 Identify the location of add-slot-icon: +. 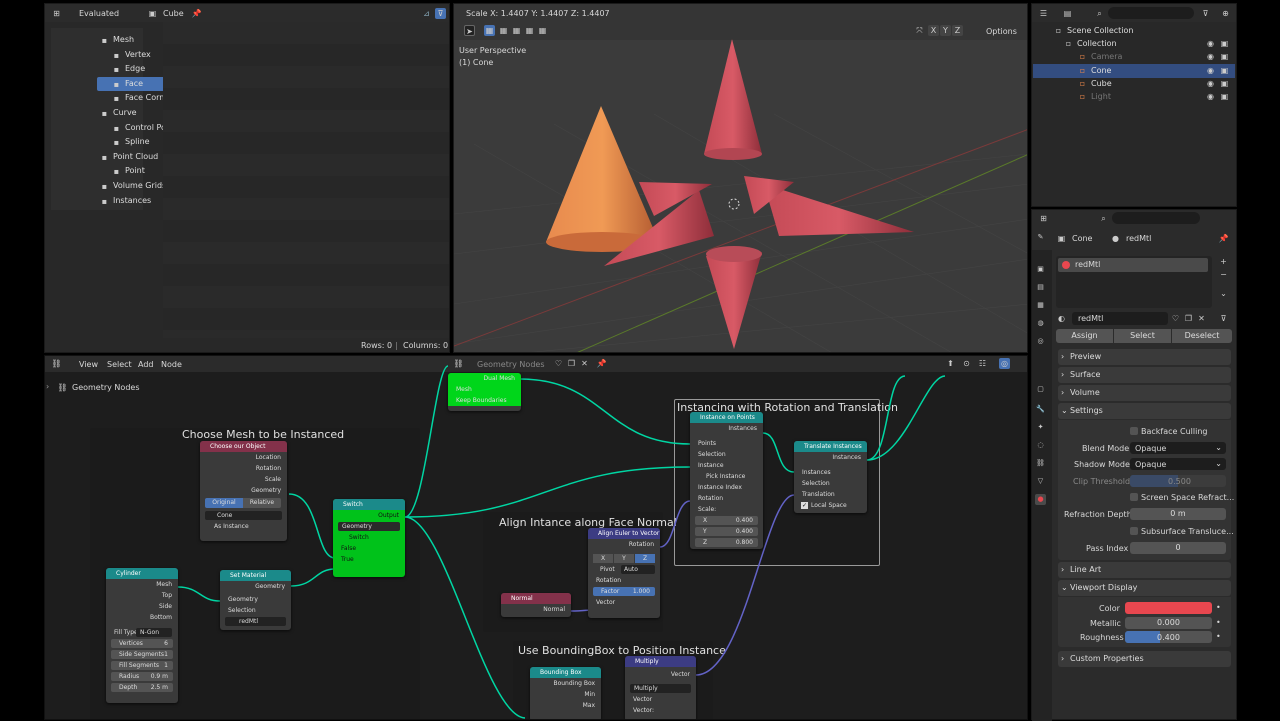
(1223, 261).